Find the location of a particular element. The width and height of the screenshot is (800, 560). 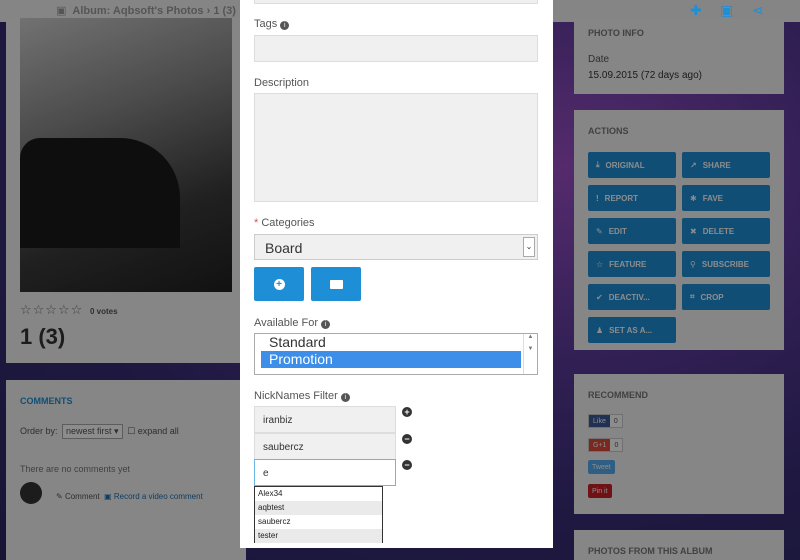

categories-label: * Categories is located at coordinates (284, 223).